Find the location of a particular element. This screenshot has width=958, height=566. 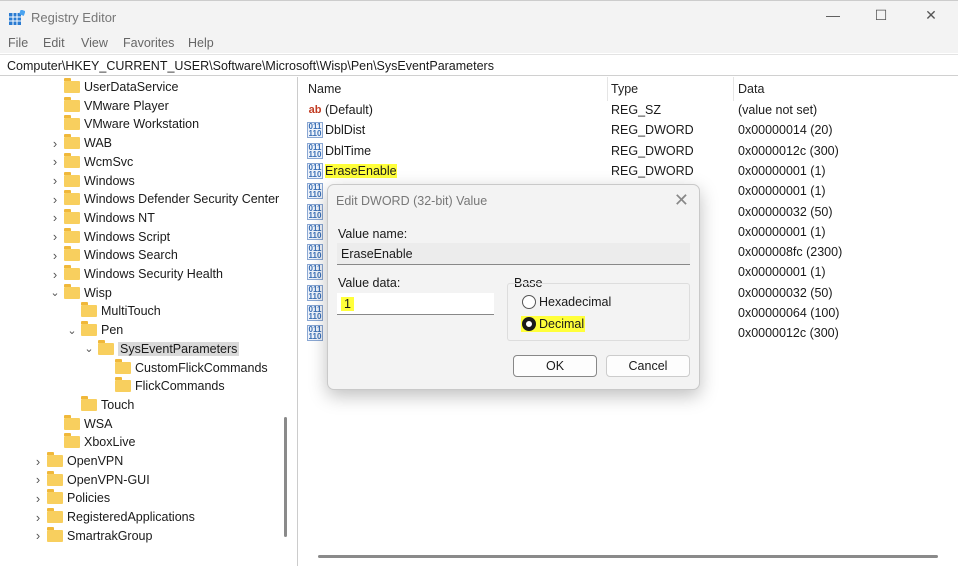

tree-item: XboxLive is located at coordinates (92, 442).